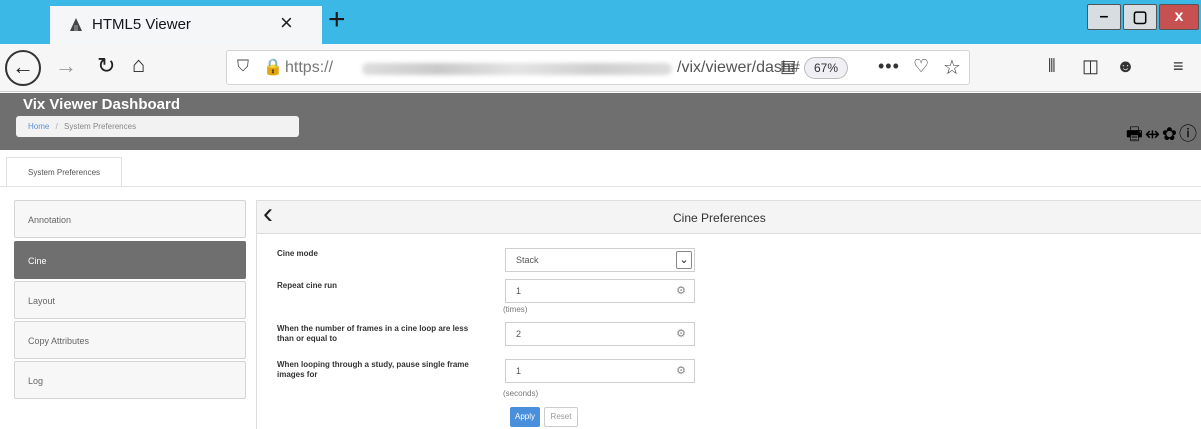  I want to click on url-redacted, so click(517, 69).